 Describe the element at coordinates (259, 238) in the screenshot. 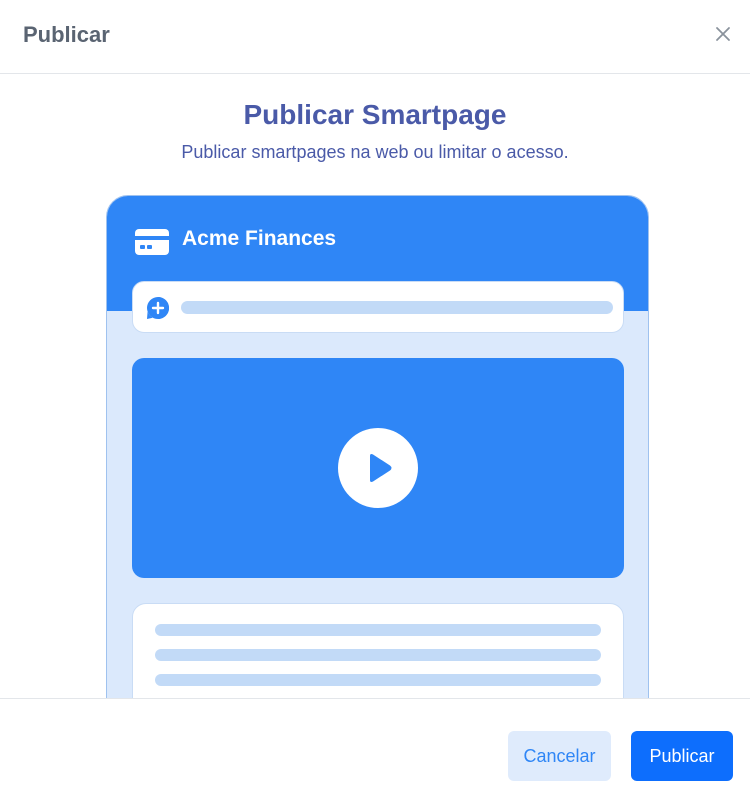

I see `app-name: Acme Finances` at that location.